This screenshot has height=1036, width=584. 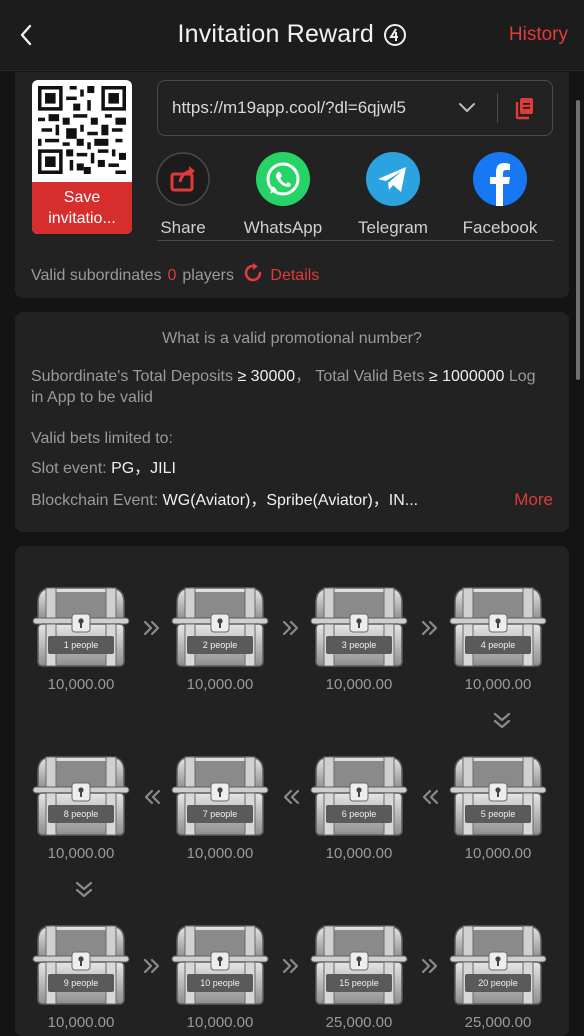 What do you see at coordinates (69, 468) in the screenshot?
I see `slot-label: Slot event:` at bounding box center [69, 468].